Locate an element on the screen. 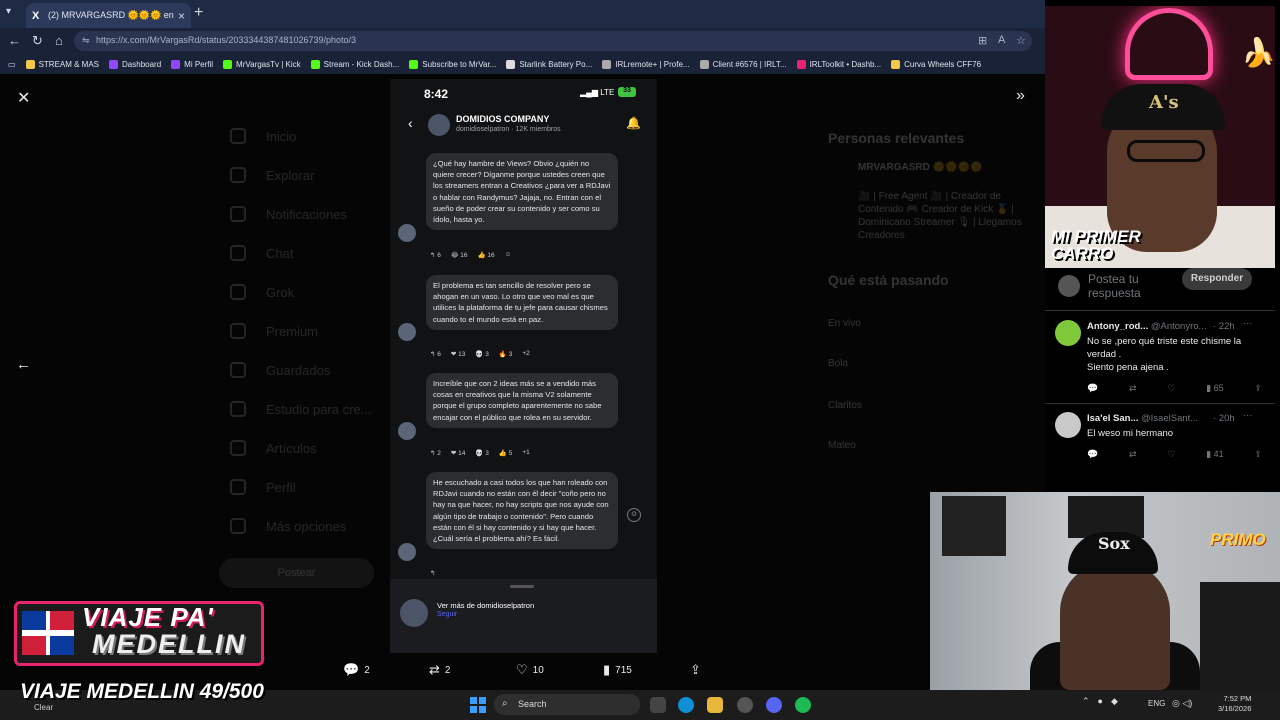 The height and width of the screenshot is (720, 1280). sidebar-item: Artículos is located at coordinates (273, 448).